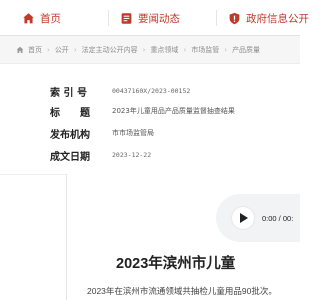 The image size is (320, 300). I want to click on nav-item-news: 要闻动态, so click(150, 18).